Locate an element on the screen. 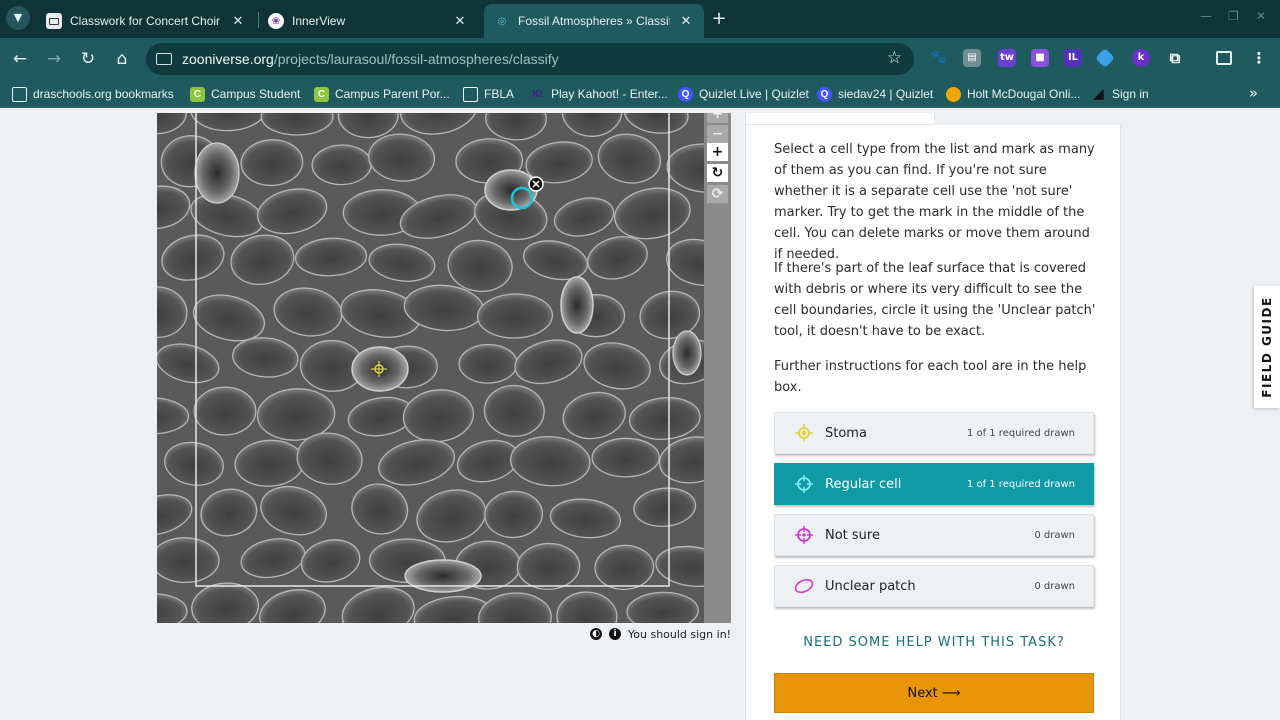 The image size is (1280, 720). bookmark-quizlet-live: Q Quizlet Live | Quizlet is located at coordinates (743, 94).